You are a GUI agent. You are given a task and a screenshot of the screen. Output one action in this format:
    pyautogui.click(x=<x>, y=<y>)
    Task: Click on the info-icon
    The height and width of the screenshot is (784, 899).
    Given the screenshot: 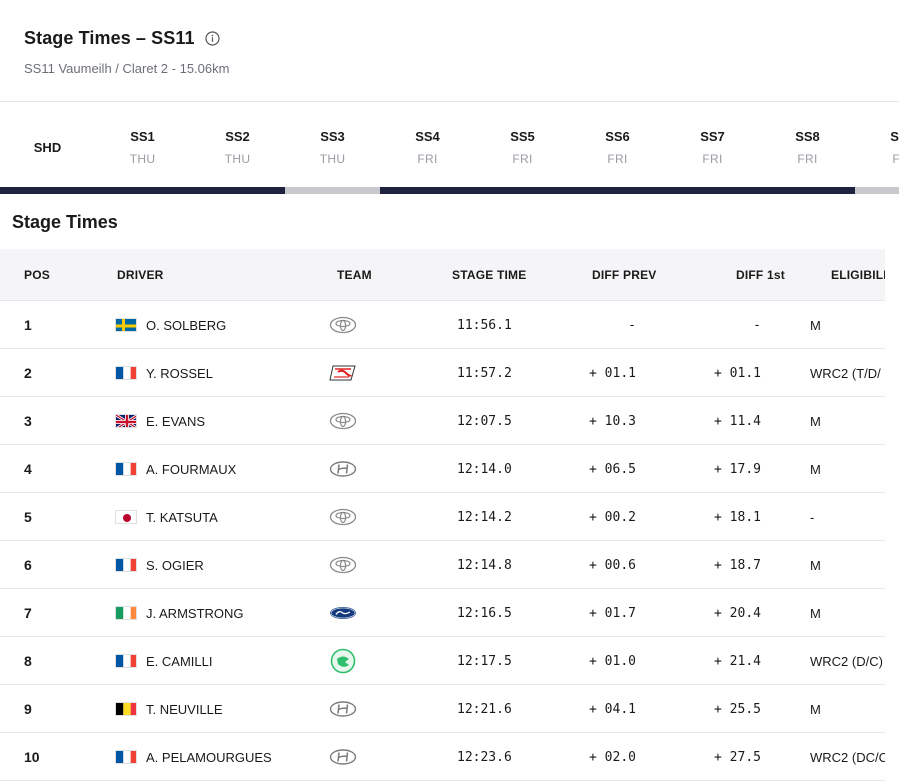 What is the action you would take?
    pyautogui.click(x=212, y=38)
    